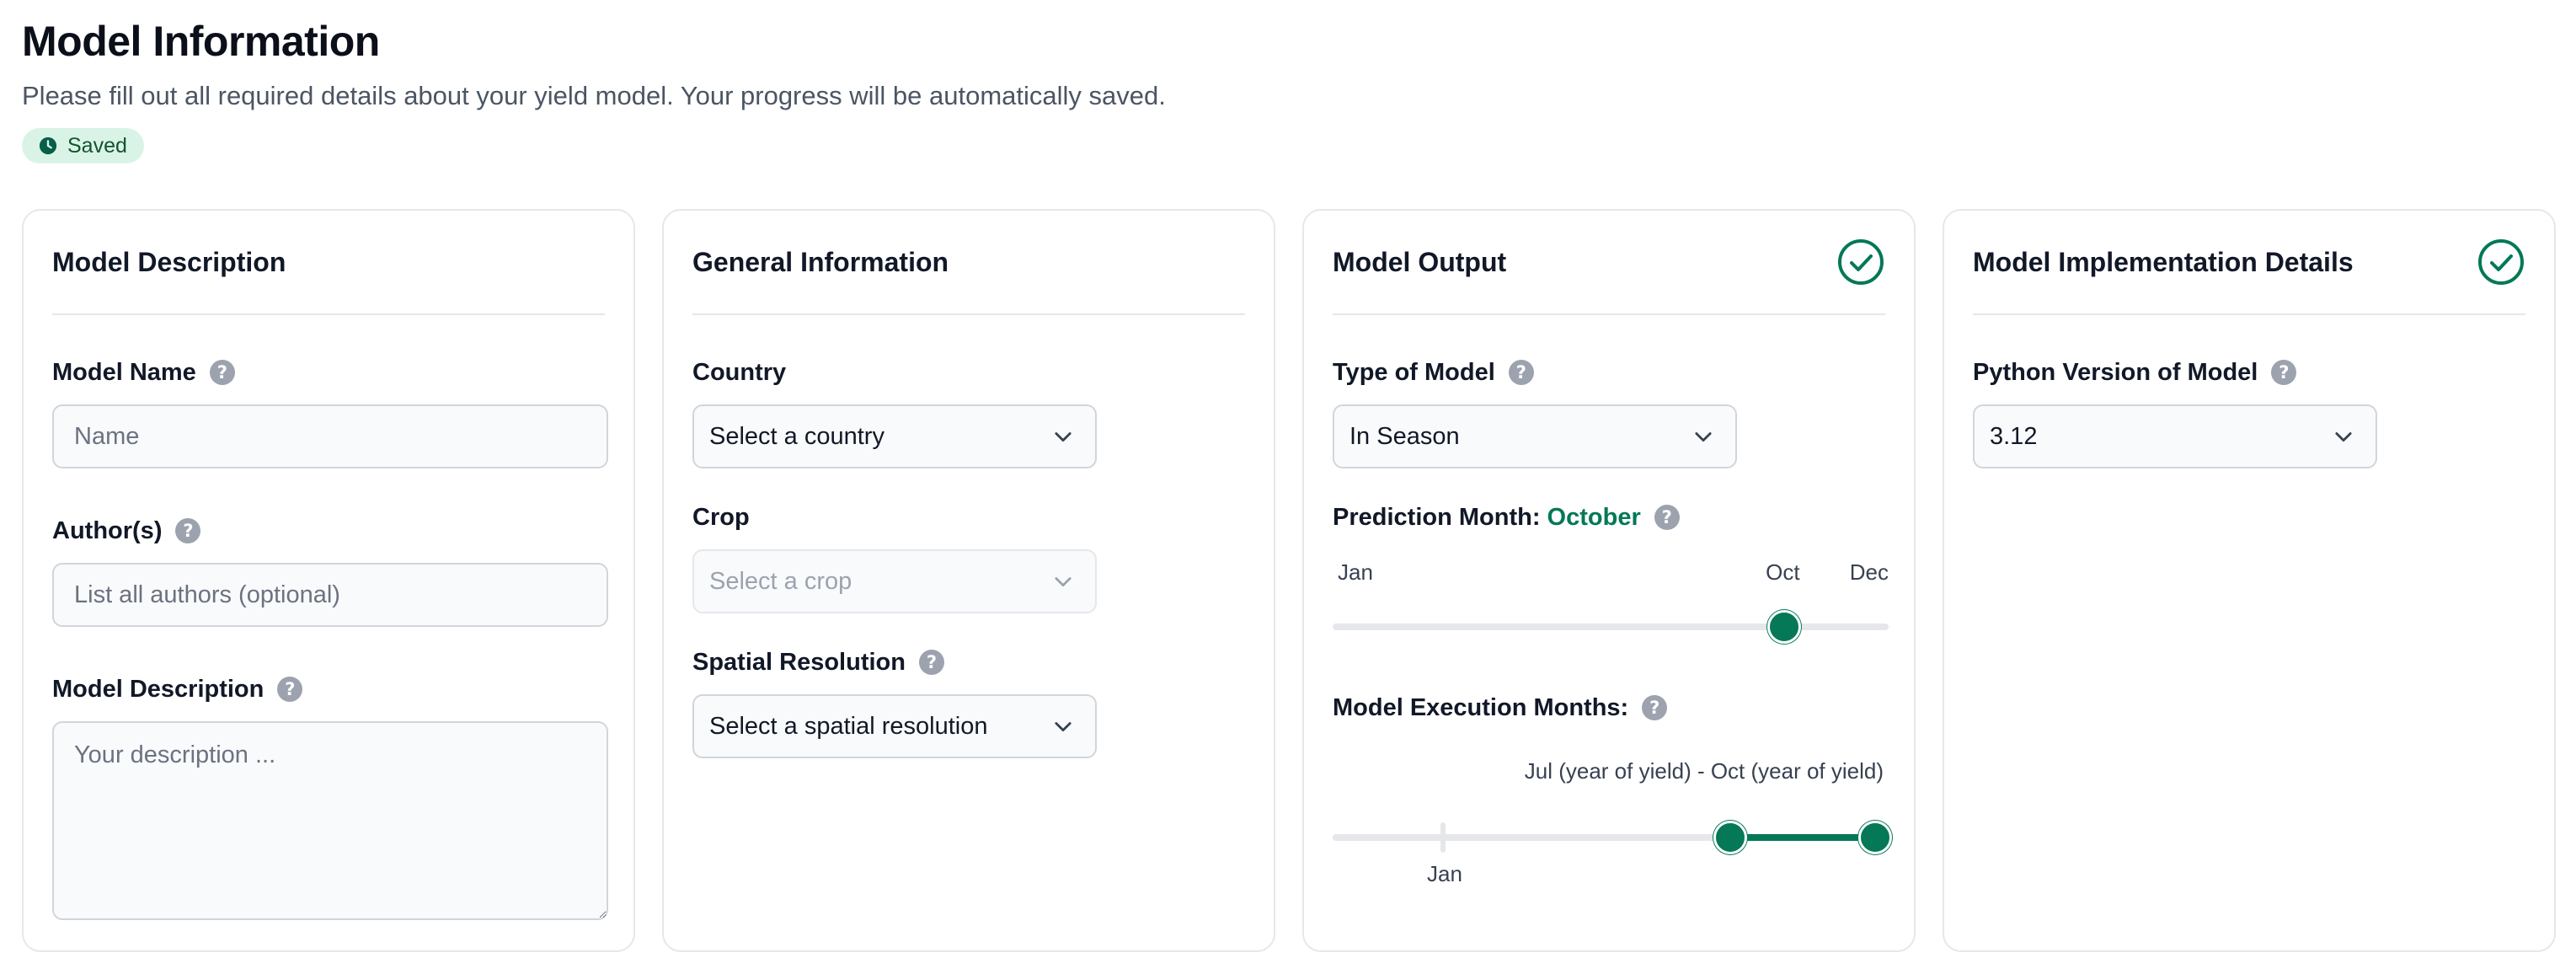  Describe the element at coordinates (721, 517) in the screenshot. I see `crop-label: Crop` at that location.